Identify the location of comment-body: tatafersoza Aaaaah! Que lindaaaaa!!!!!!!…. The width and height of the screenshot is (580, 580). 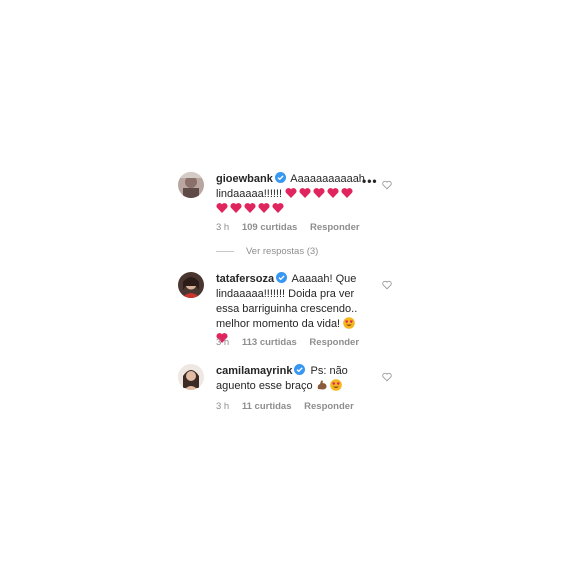
(291, 309).